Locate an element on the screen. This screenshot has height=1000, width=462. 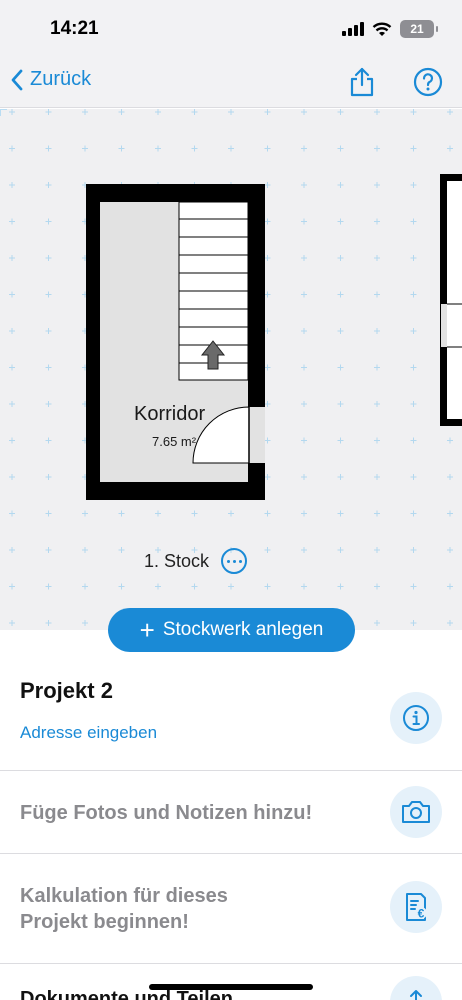
staircase is located at coordinates (213, 291).